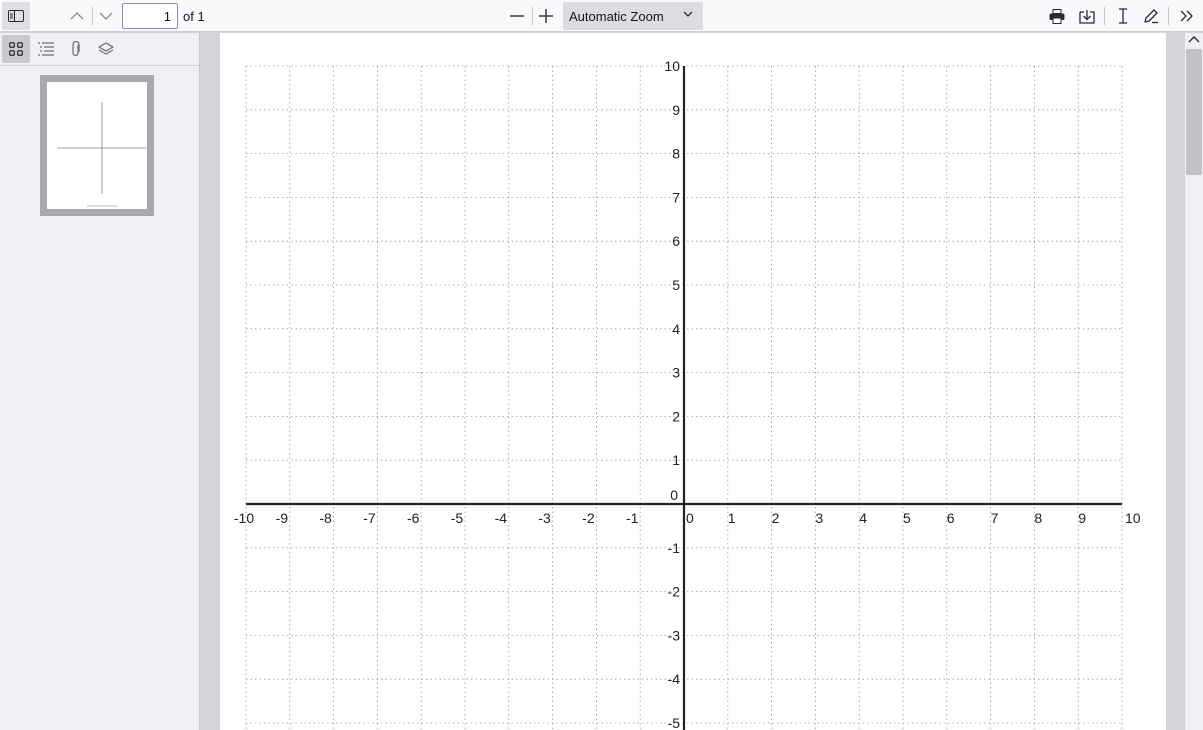  Describe the element at coordinates (588, 518) in the screenshot. I see `x-tick-label: -2` at that location.